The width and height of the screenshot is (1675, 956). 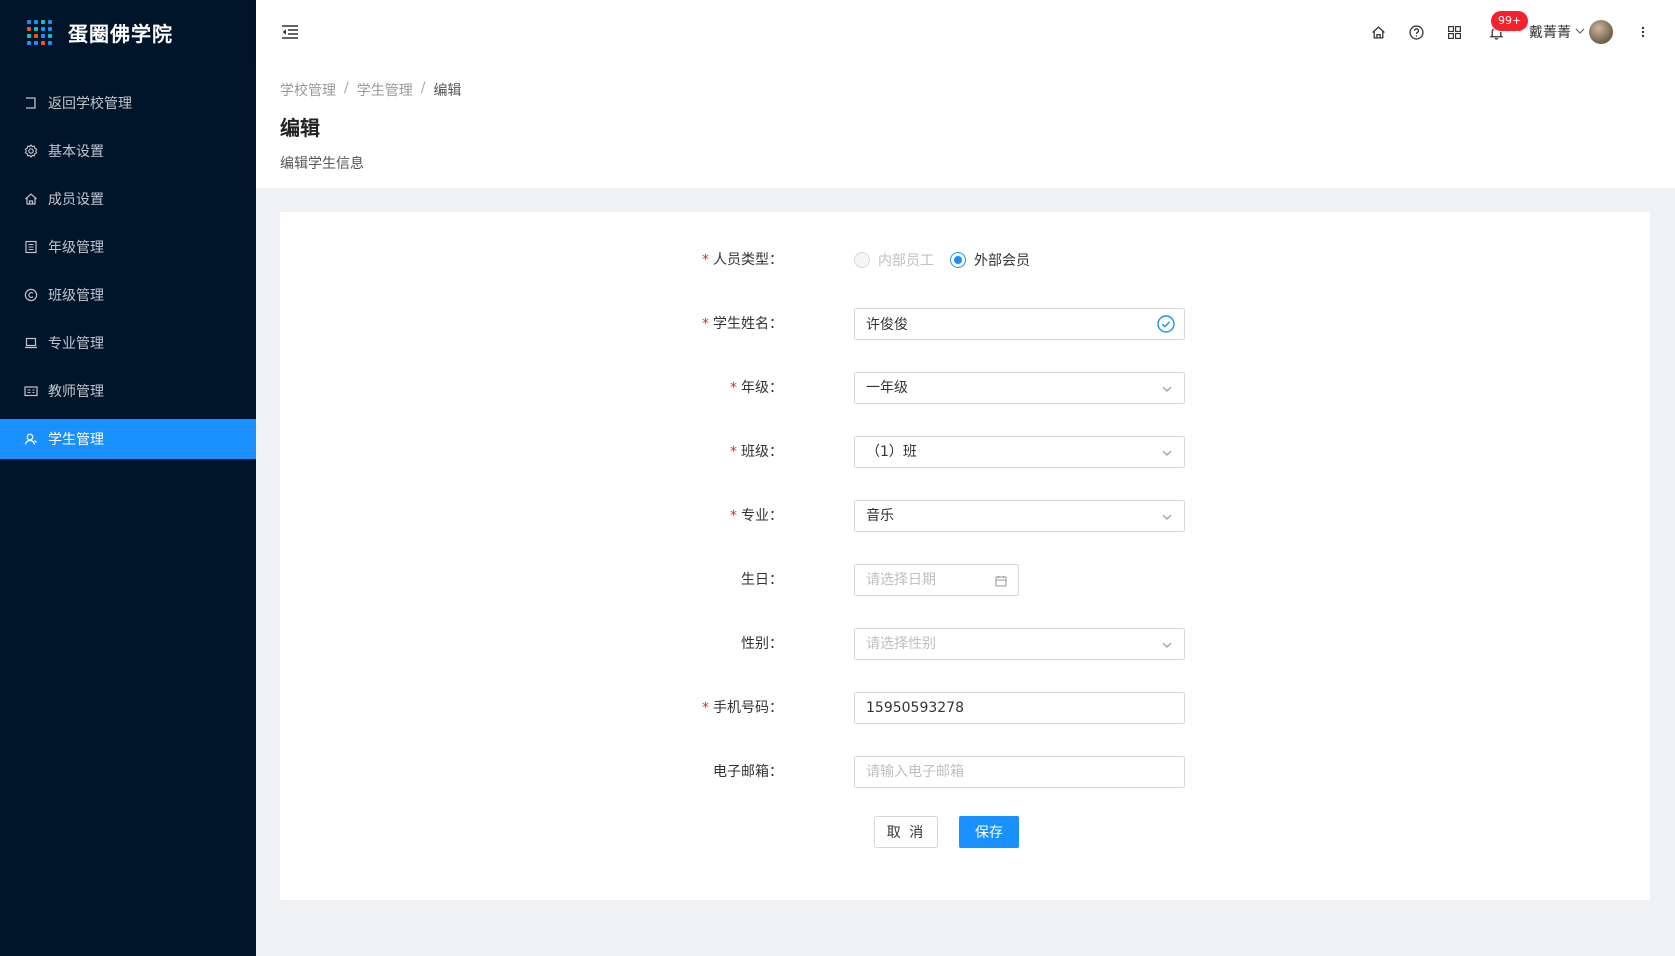 I want to click on user-icon, so click(x=31, y=439).